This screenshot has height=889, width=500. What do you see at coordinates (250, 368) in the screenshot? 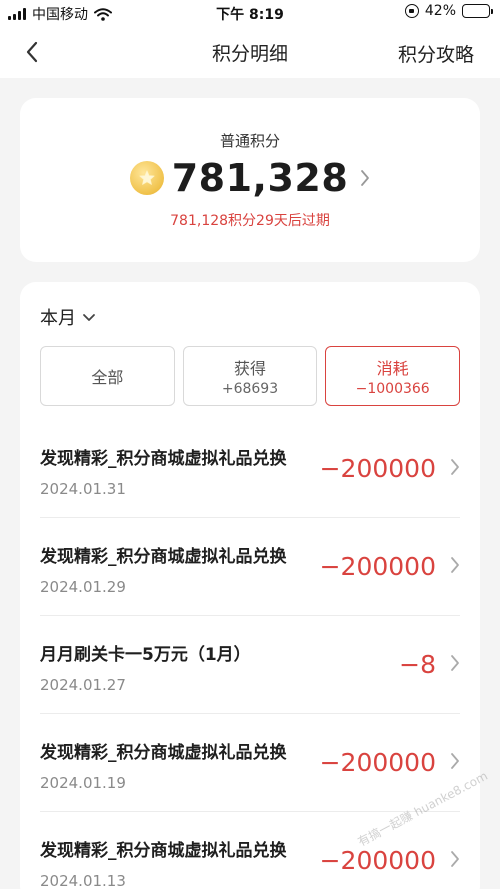
I see `tab-earned-label: 获得` at bounding box center [250, 368].